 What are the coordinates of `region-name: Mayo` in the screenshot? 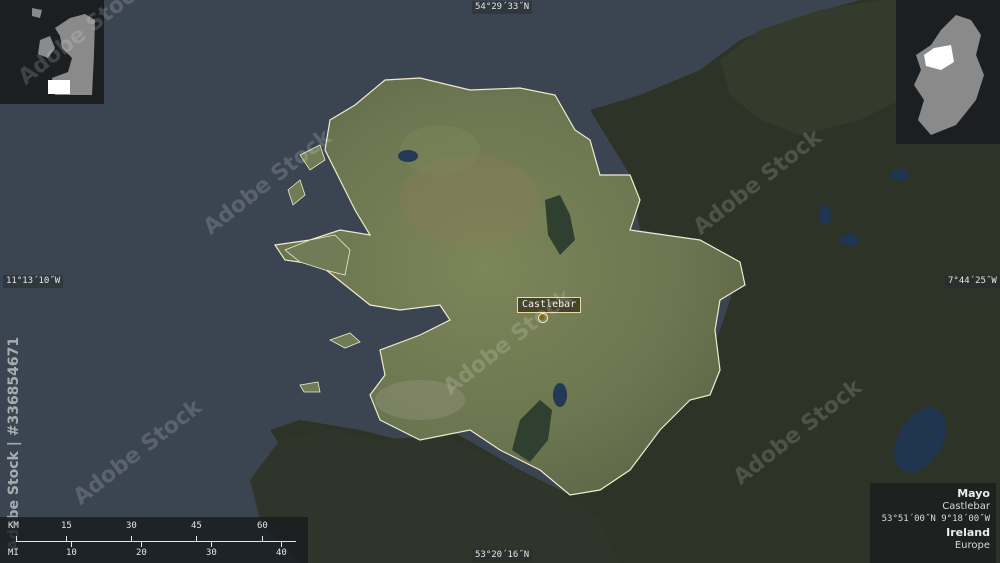 It's located at (973, 493).